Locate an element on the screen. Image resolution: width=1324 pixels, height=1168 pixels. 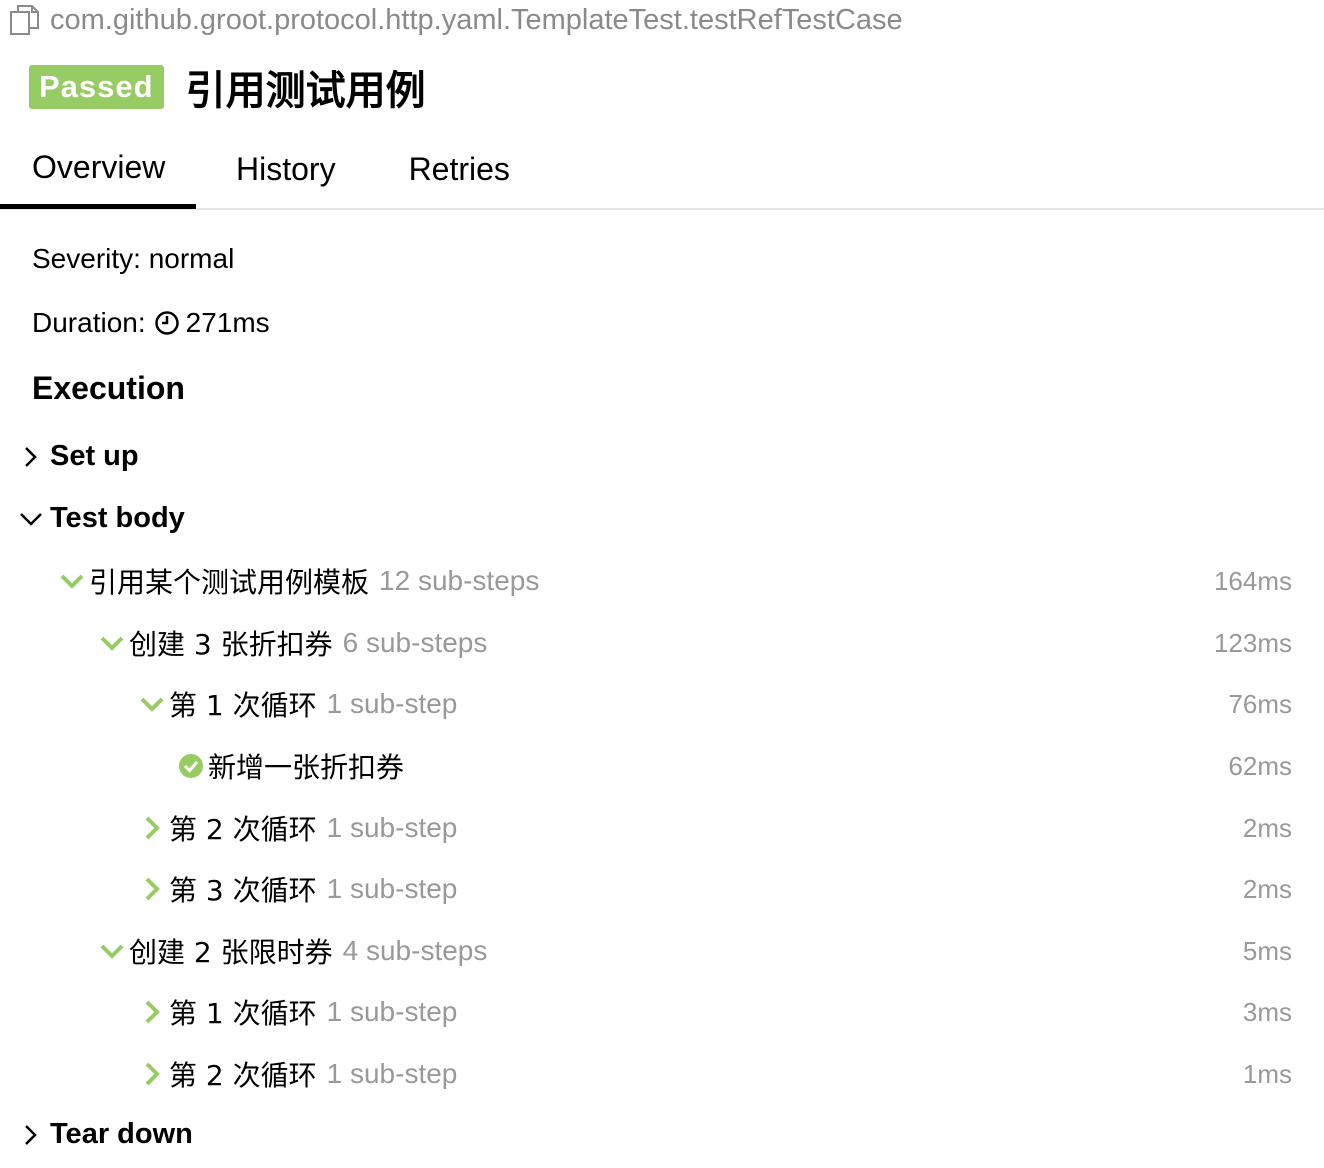
section-test-body: Test body is located at coordinates (101, 518).